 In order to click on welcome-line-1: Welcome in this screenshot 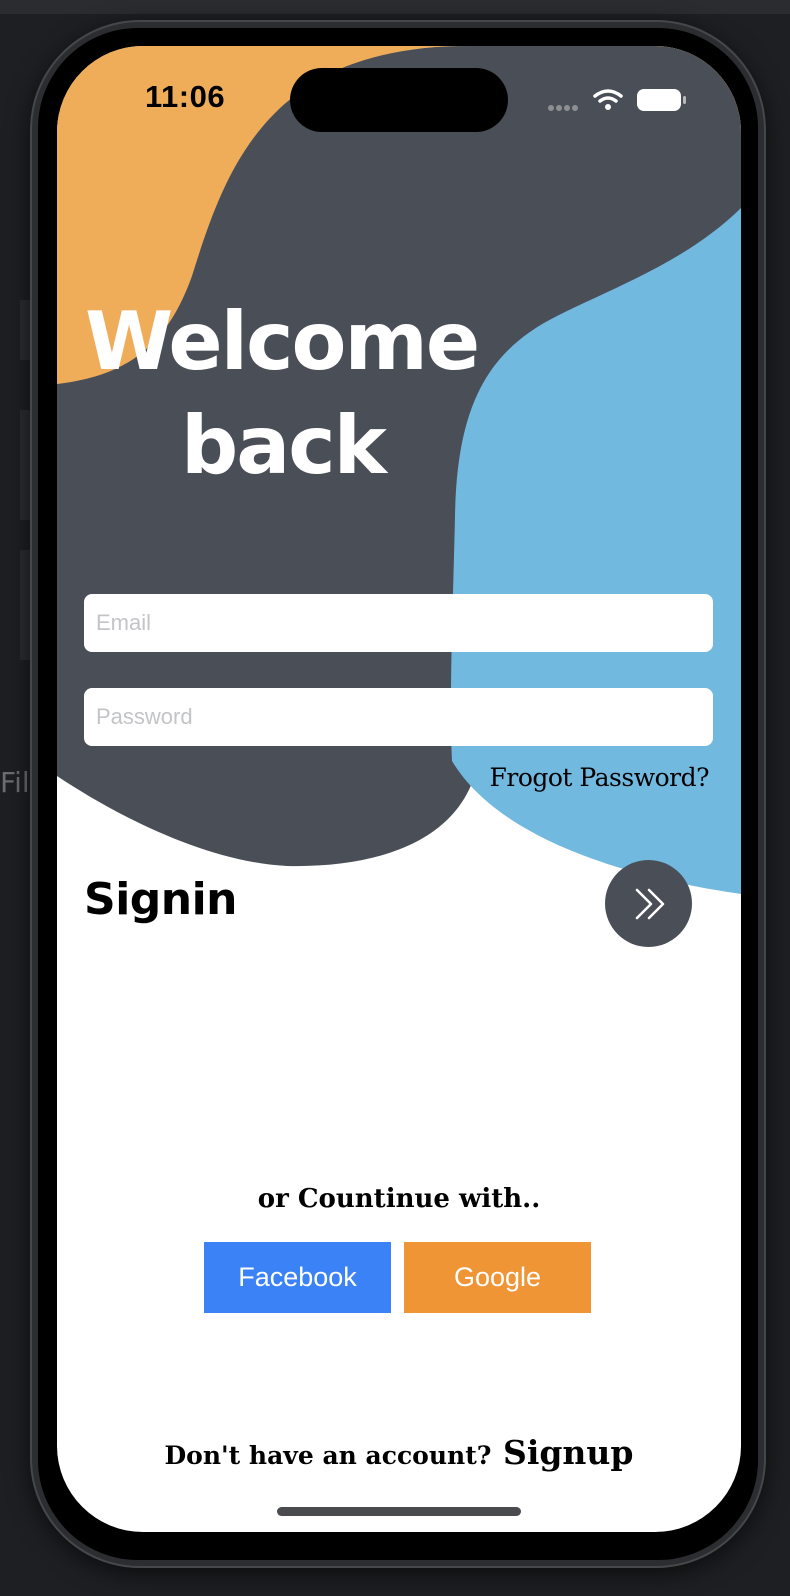, I will do `click(282, 341)`.